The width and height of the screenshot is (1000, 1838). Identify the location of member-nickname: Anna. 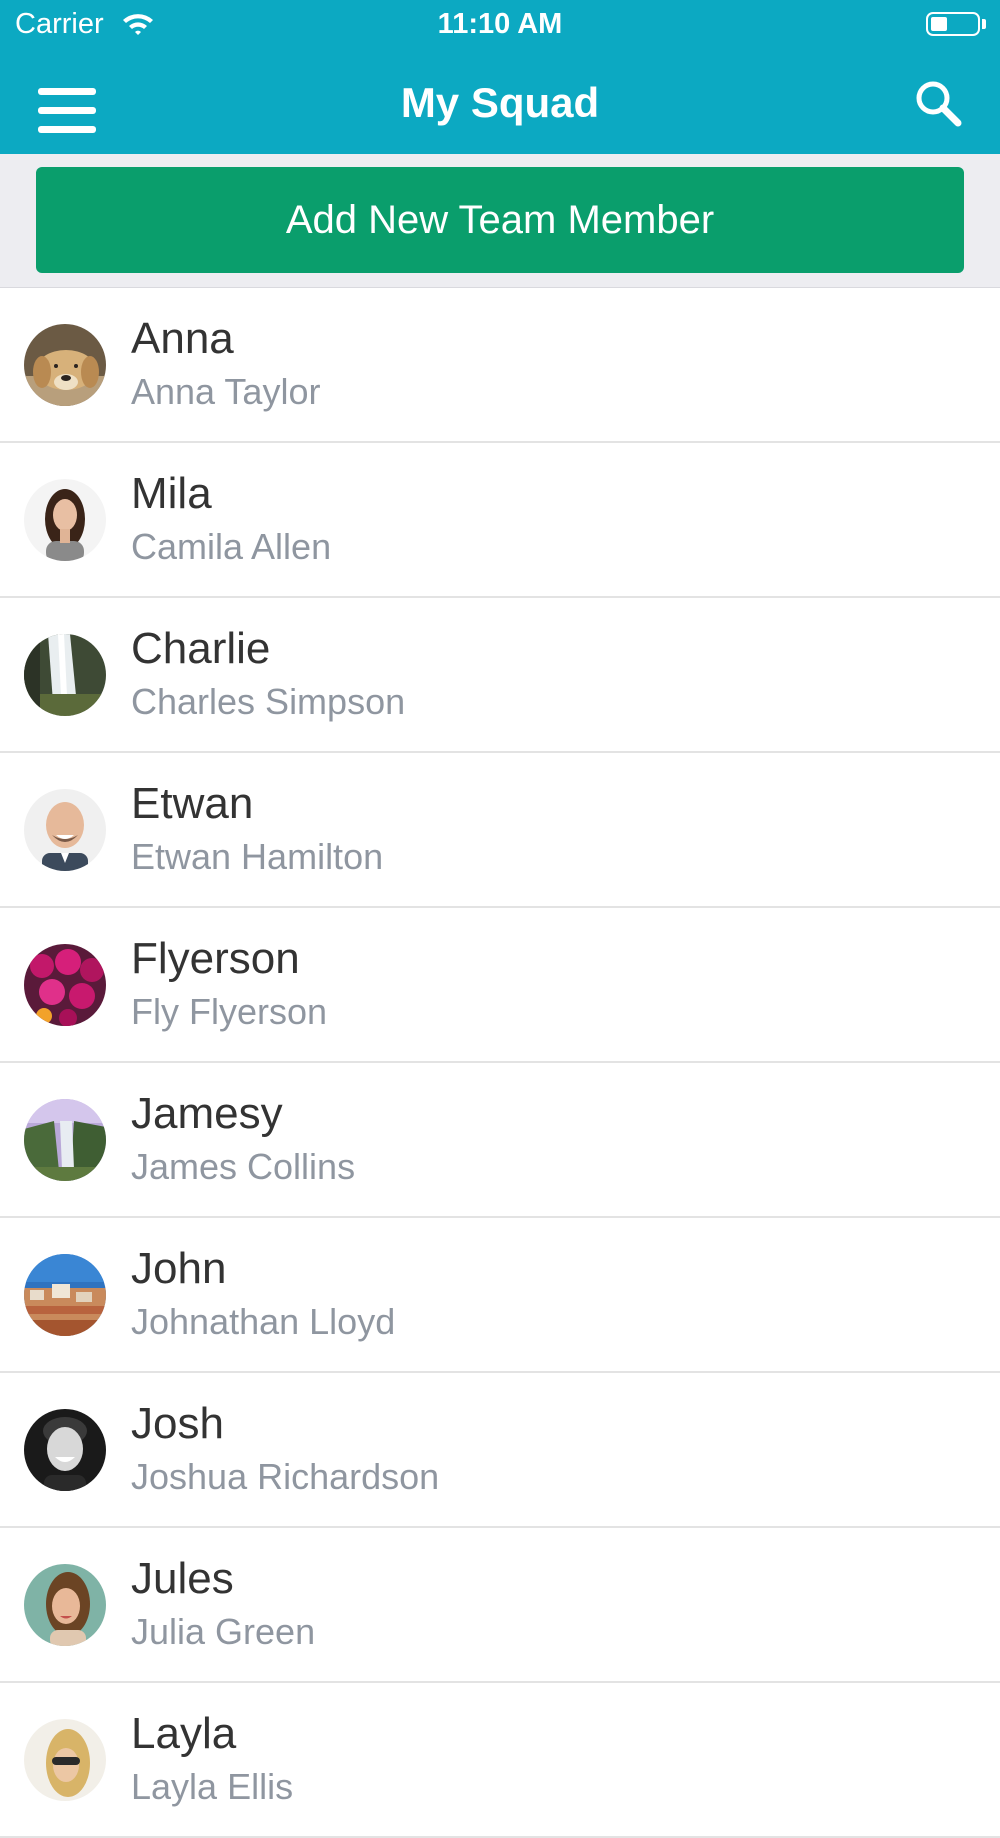
(182, 338).